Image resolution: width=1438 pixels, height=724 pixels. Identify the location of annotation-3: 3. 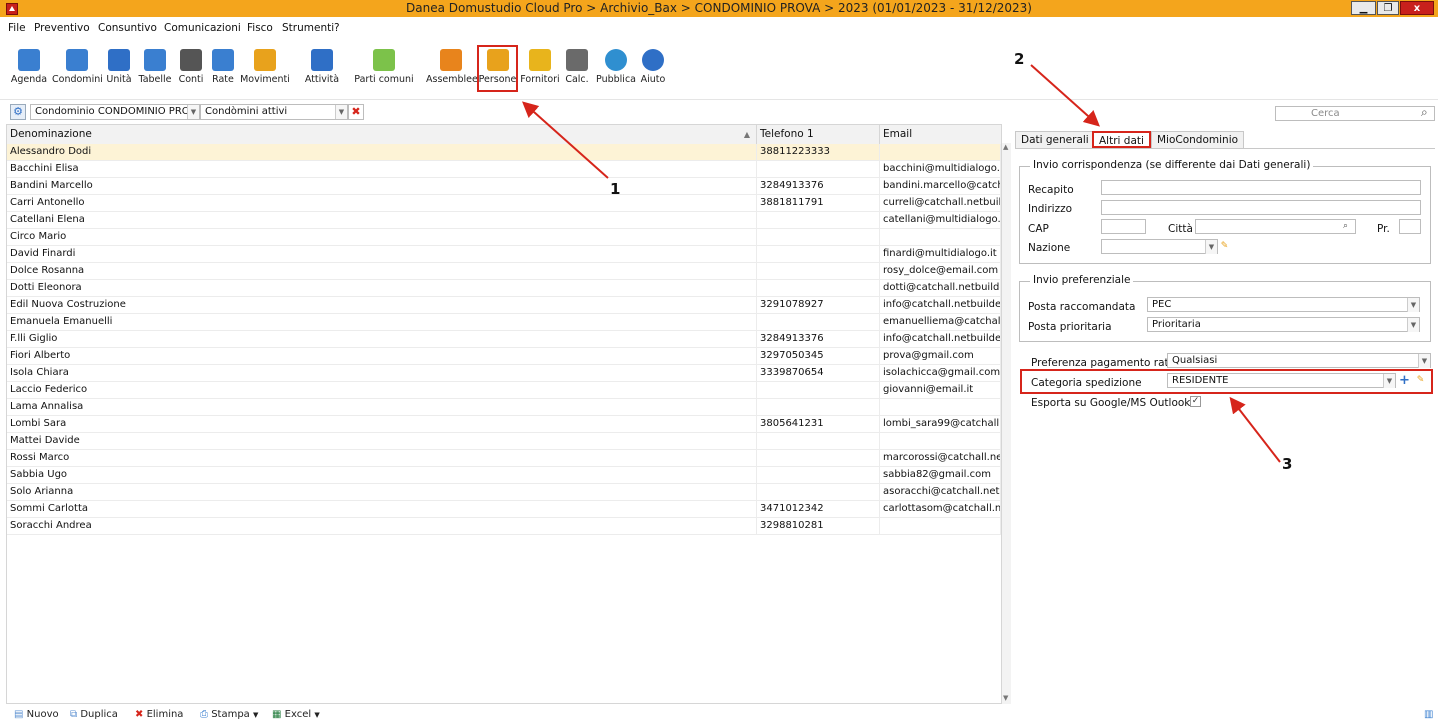
(1287, 464).